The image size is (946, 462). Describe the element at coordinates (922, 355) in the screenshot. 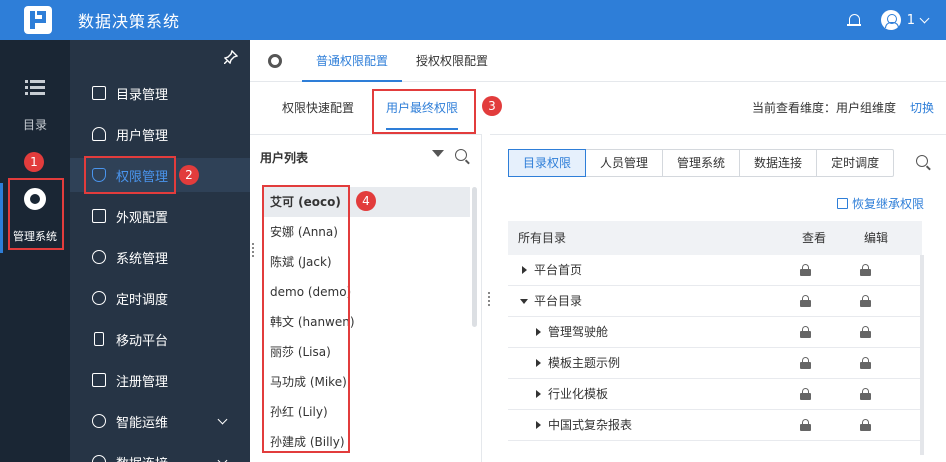

I see `permission-table-scrollbar` at that location.